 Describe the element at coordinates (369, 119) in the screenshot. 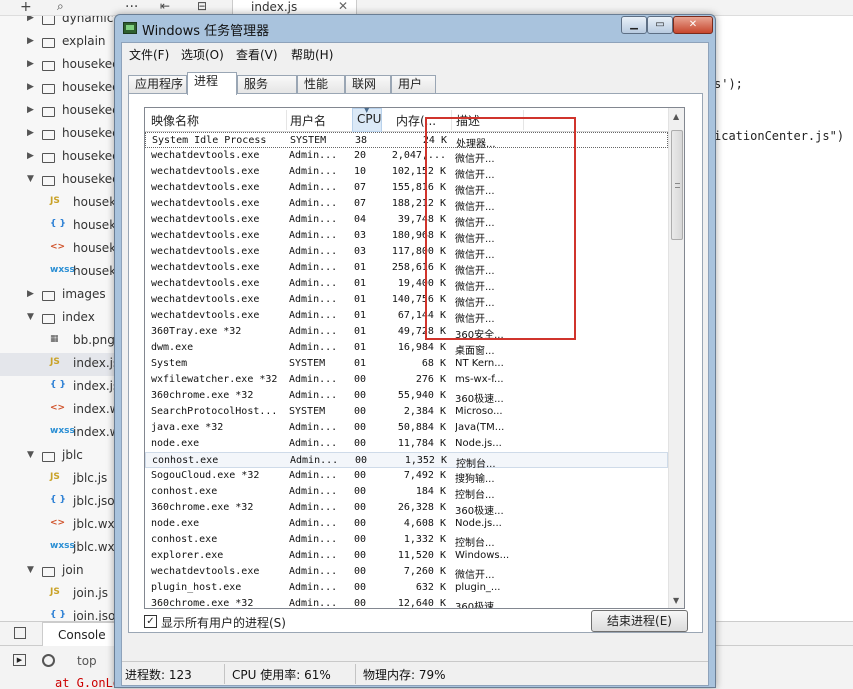

I see `column-cpu: CPU` at that location.